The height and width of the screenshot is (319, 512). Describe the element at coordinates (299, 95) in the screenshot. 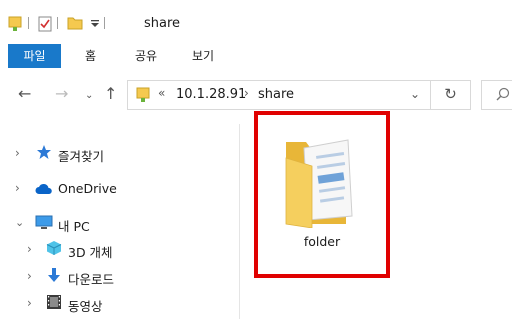

I see `address-bar: « 10.1.28.91 › share ⌄` at that location.